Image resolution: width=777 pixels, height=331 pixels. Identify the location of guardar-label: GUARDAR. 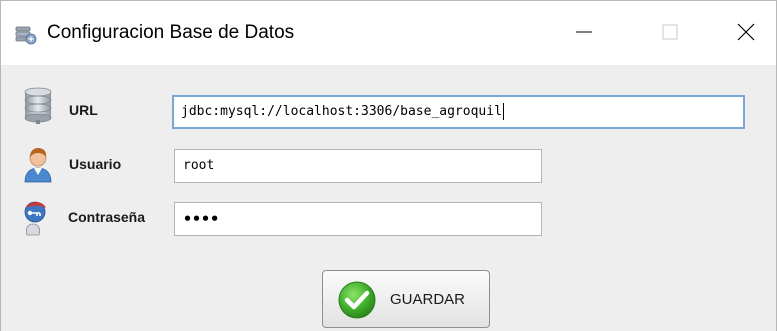
(428, 299).